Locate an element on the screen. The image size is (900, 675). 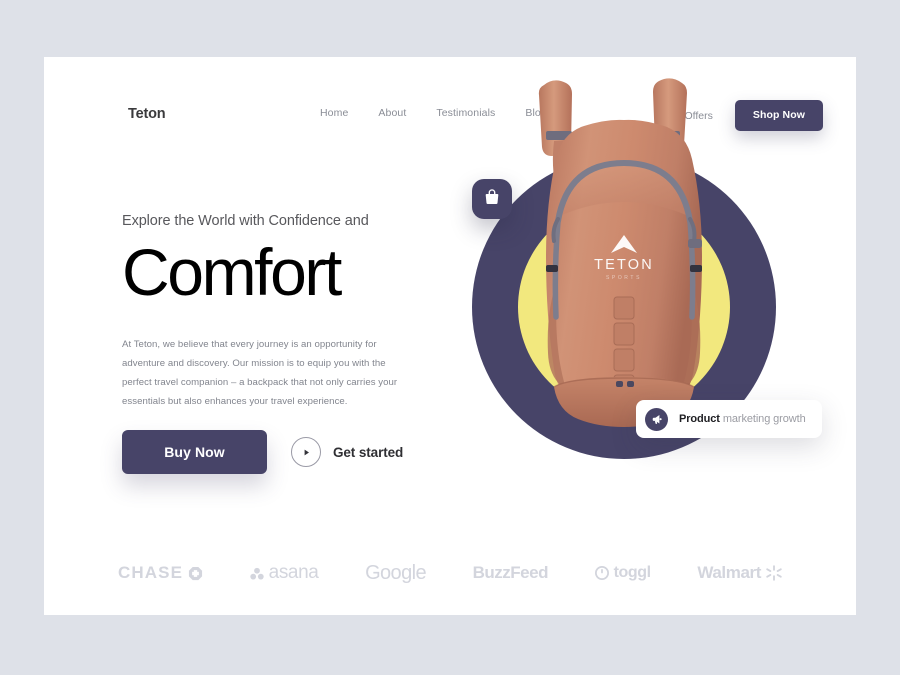
product-card-text: Product marketing growth is located at coordinates (742, 419).